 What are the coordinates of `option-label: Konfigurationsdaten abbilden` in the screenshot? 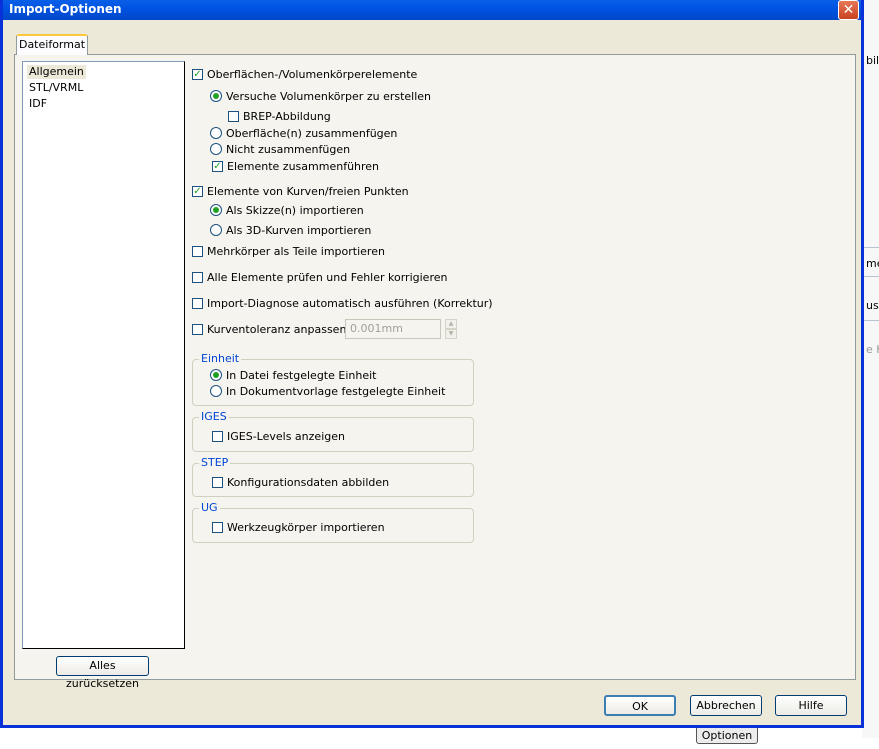 It's located at (308, 482).